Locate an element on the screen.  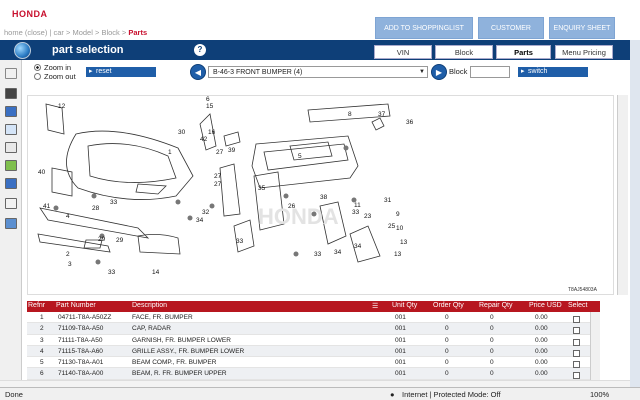
callout-38: 38 is located at coordinates (324, 197).